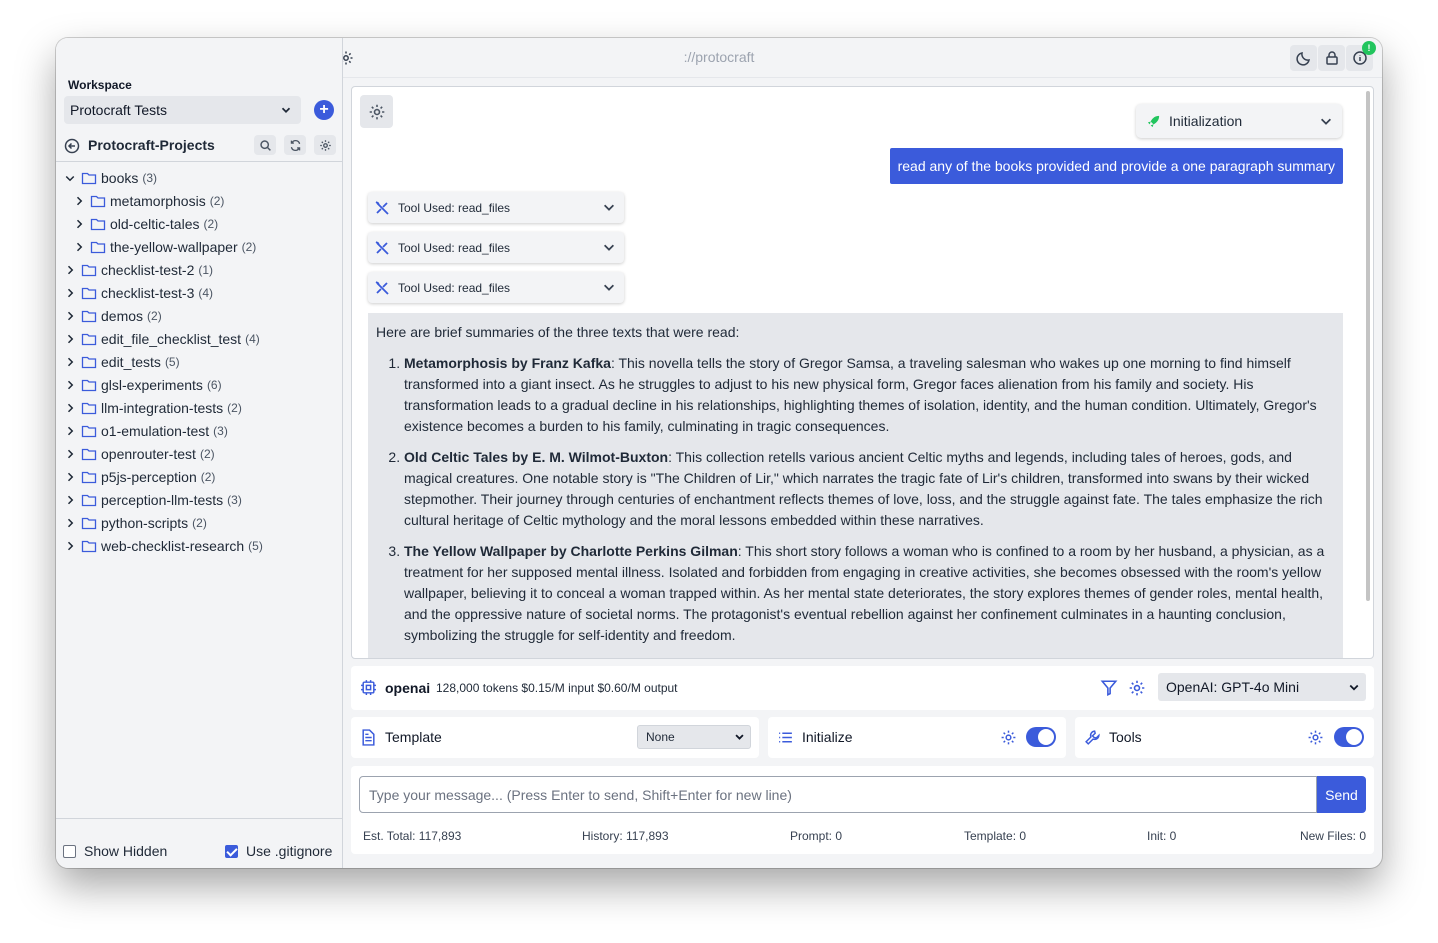 The width and height of the screenshot is (1438, 943). Describe the element at coordinates (199, 843) in the screenshot. I see `sidebar-footer: Show Hidden Use .gitignore` at that location.